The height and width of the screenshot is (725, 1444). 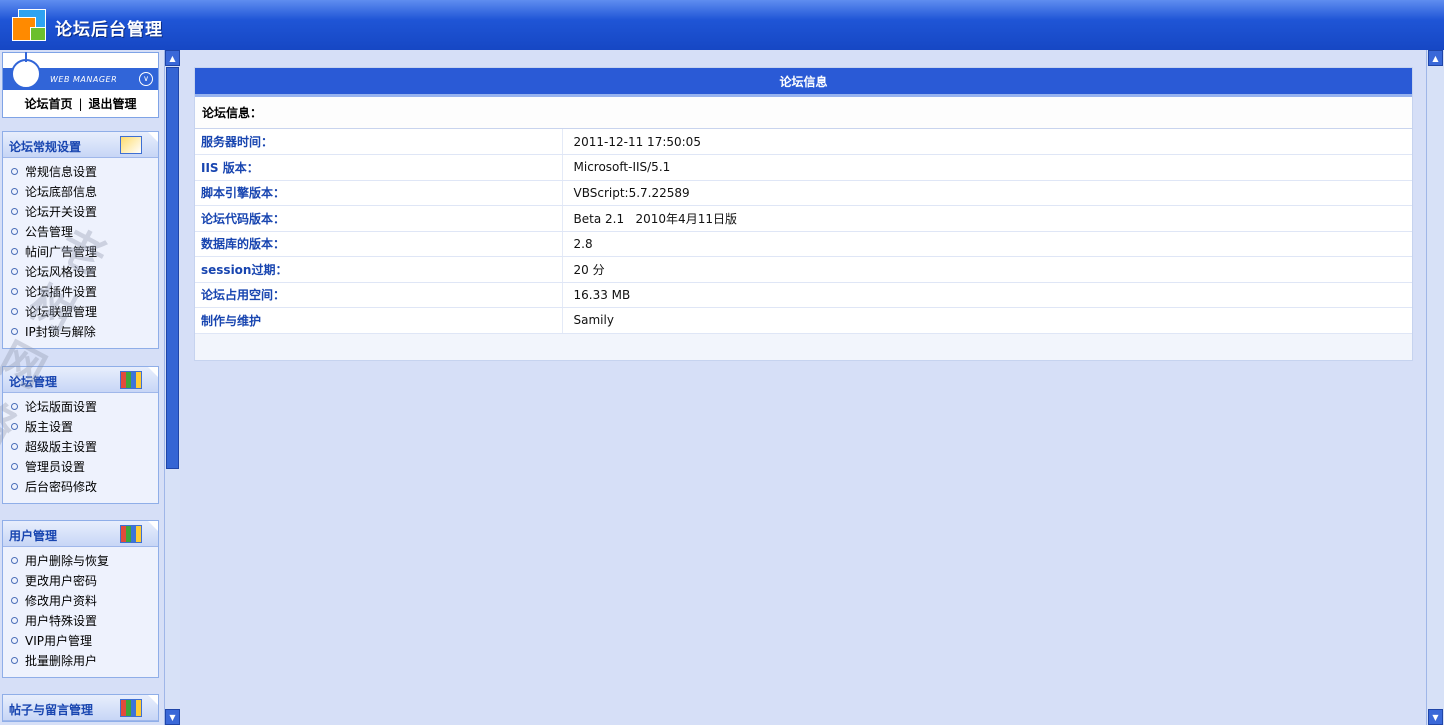 I want to click on panel-header: 用户管理, so click(x=80, y=534).